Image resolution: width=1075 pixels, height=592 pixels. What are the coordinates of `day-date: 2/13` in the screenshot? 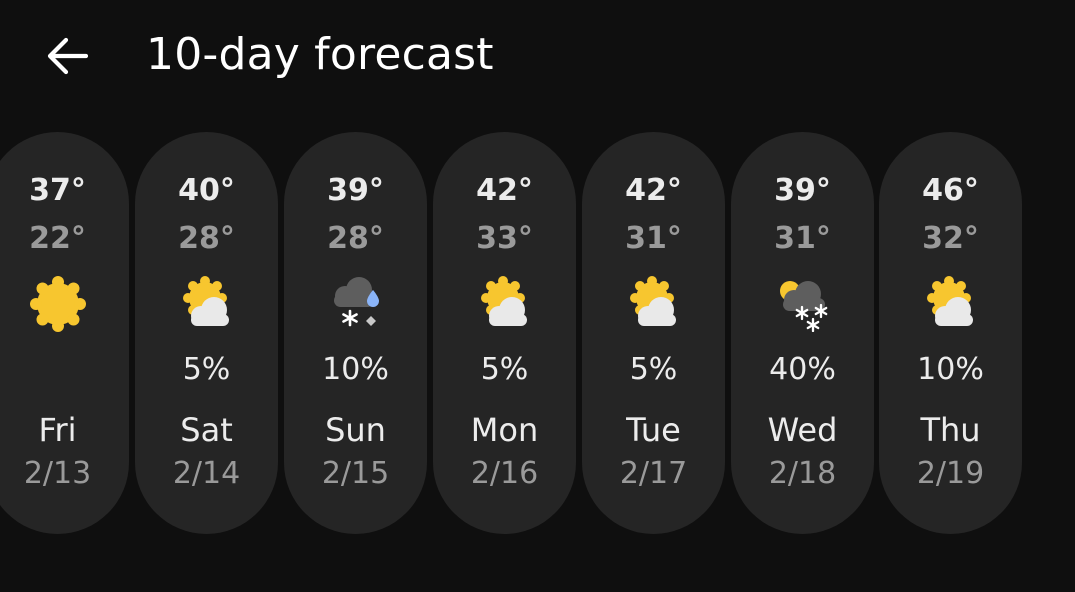 It's located at (57, 473).